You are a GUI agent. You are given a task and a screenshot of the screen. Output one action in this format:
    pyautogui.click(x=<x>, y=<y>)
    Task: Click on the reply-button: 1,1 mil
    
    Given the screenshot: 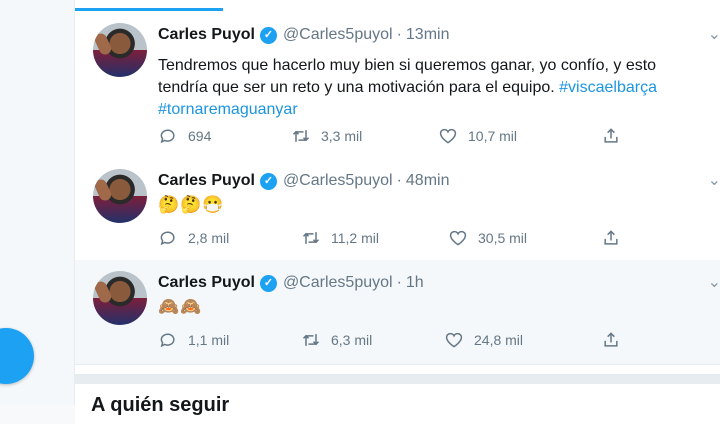 What is the action you would take?
    pyautogui.click(x=193, y=340)
    